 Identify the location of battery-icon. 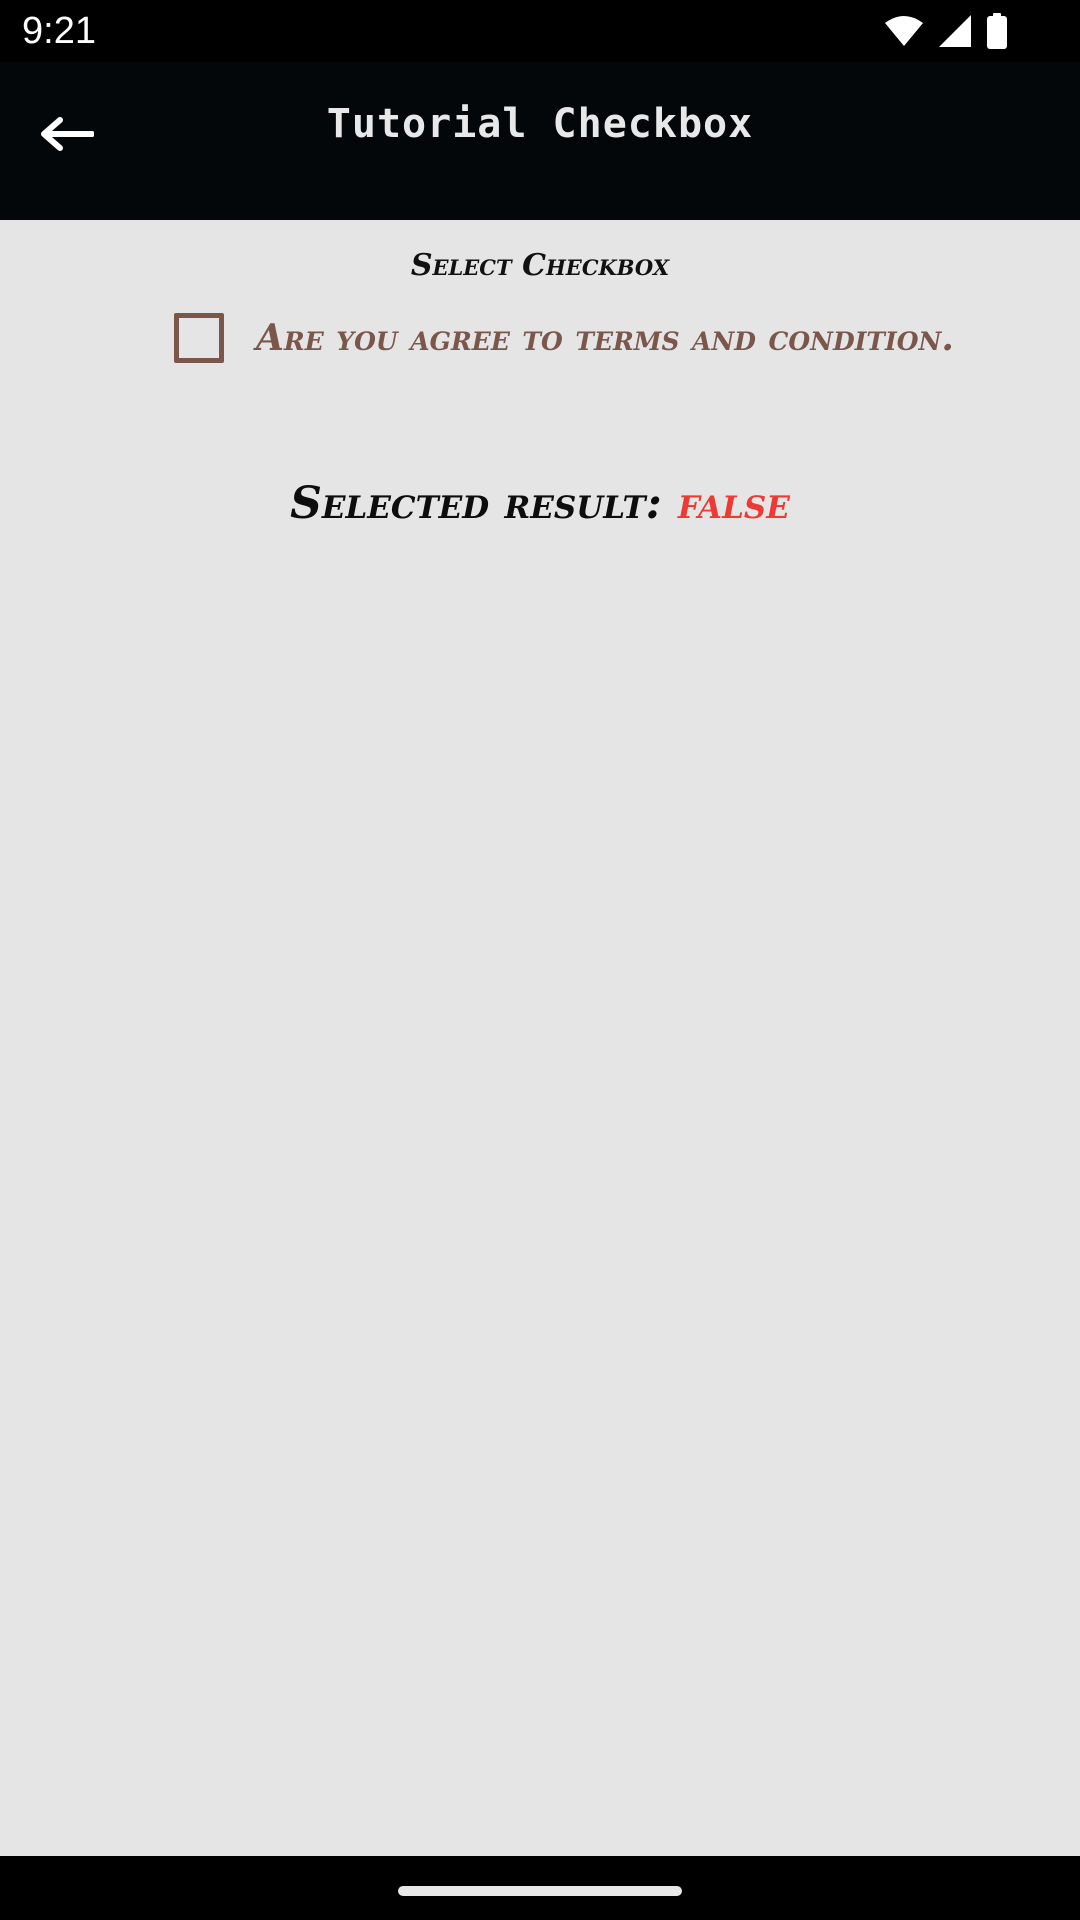
(997, 31).